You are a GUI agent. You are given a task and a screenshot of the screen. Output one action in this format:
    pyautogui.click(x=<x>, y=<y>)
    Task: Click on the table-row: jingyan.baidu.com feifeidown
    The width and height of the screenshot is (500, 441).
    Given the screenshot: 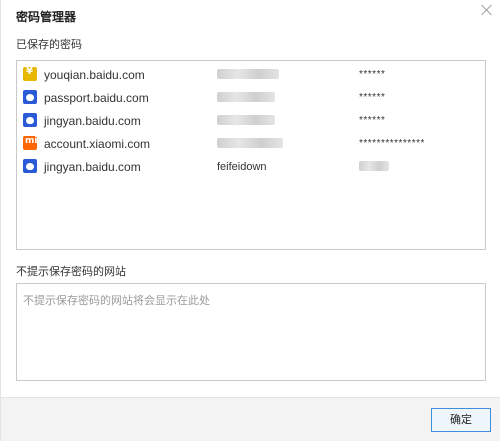 What is the action you would take?
    pyautogui.click(x=251, y=167)
    